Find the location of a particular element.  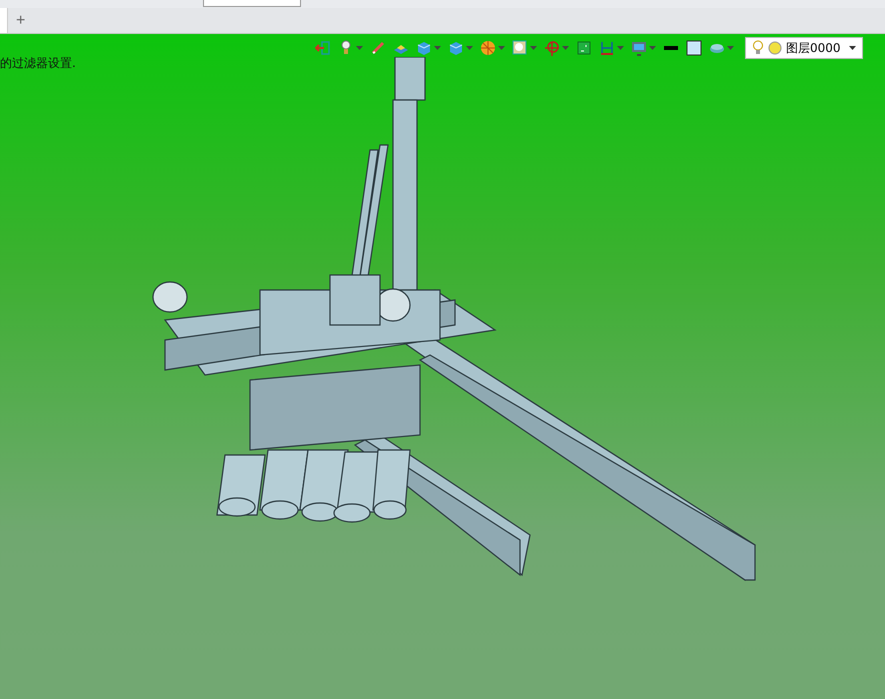

monitor-icon is located at coordinates (639, 48).